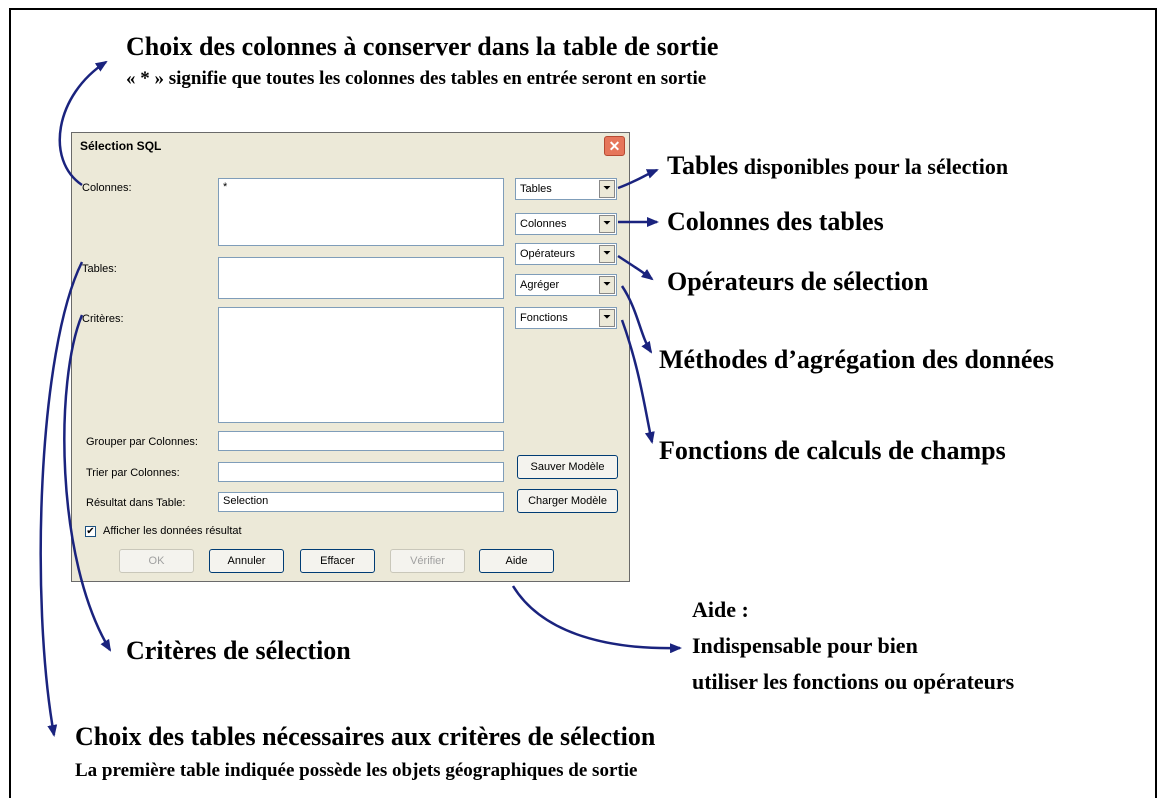  Describe the element at coordinates (635, 267) in the screenshot. I see `arrow-operateurs` at that location.